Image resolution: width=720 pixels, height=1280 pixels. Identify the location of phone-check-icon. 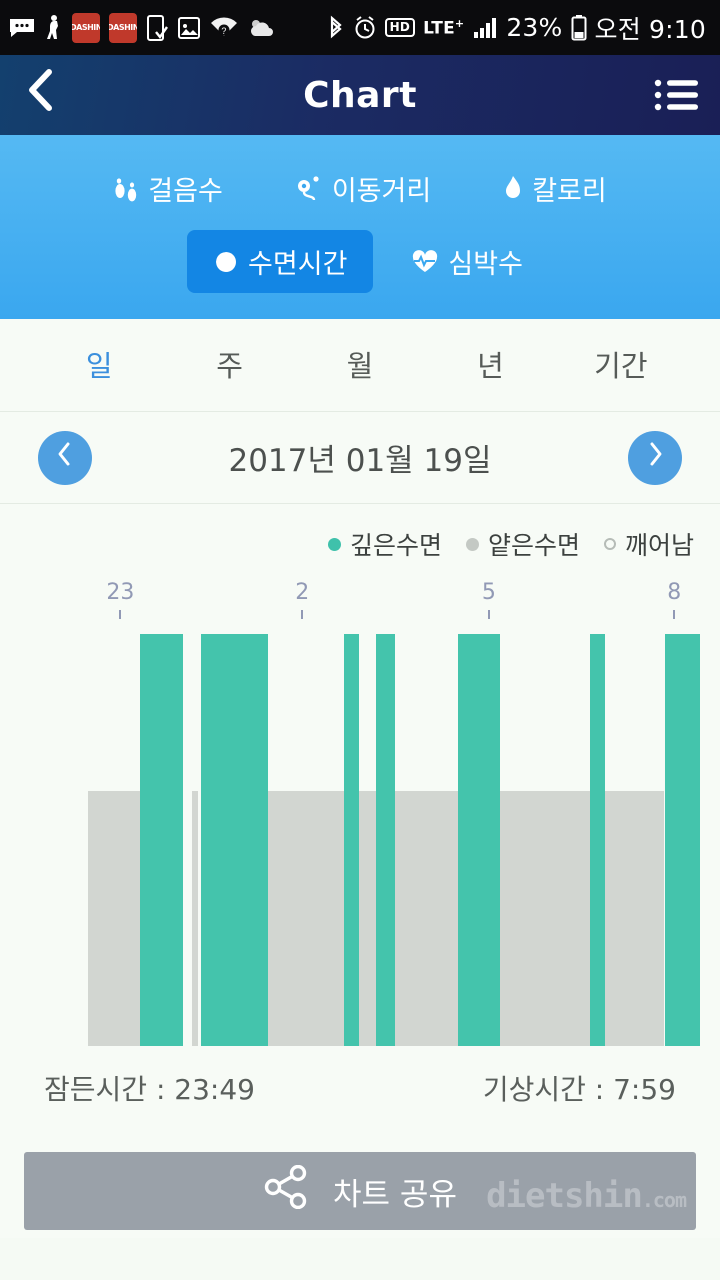
(157, 28).